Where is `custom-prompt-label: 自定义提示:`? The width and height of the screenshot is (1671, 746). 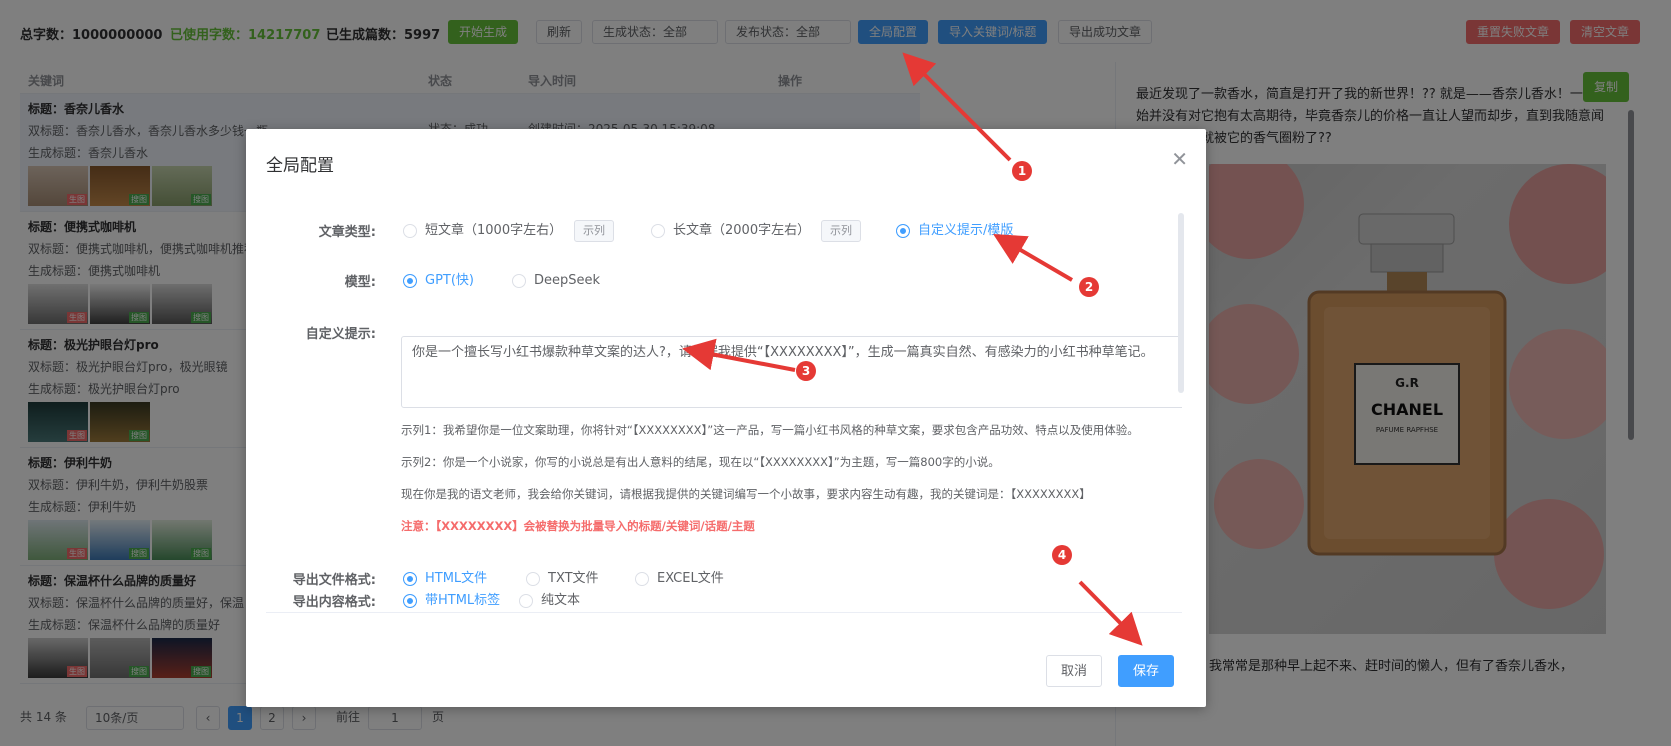
custom-prompt-label: 自定义提示: is located at coordinates (340, 334).